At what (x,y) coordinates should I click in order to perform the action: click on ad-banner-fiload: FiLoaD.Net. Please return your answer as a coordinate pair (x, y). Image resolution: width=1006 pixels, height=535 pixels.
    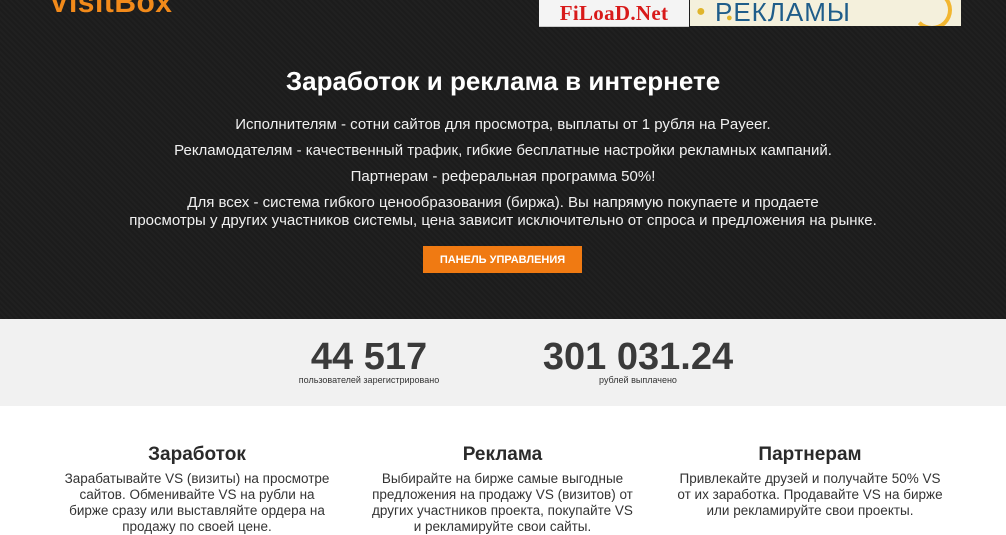
    Looking at the image, I should click on (614, 13).